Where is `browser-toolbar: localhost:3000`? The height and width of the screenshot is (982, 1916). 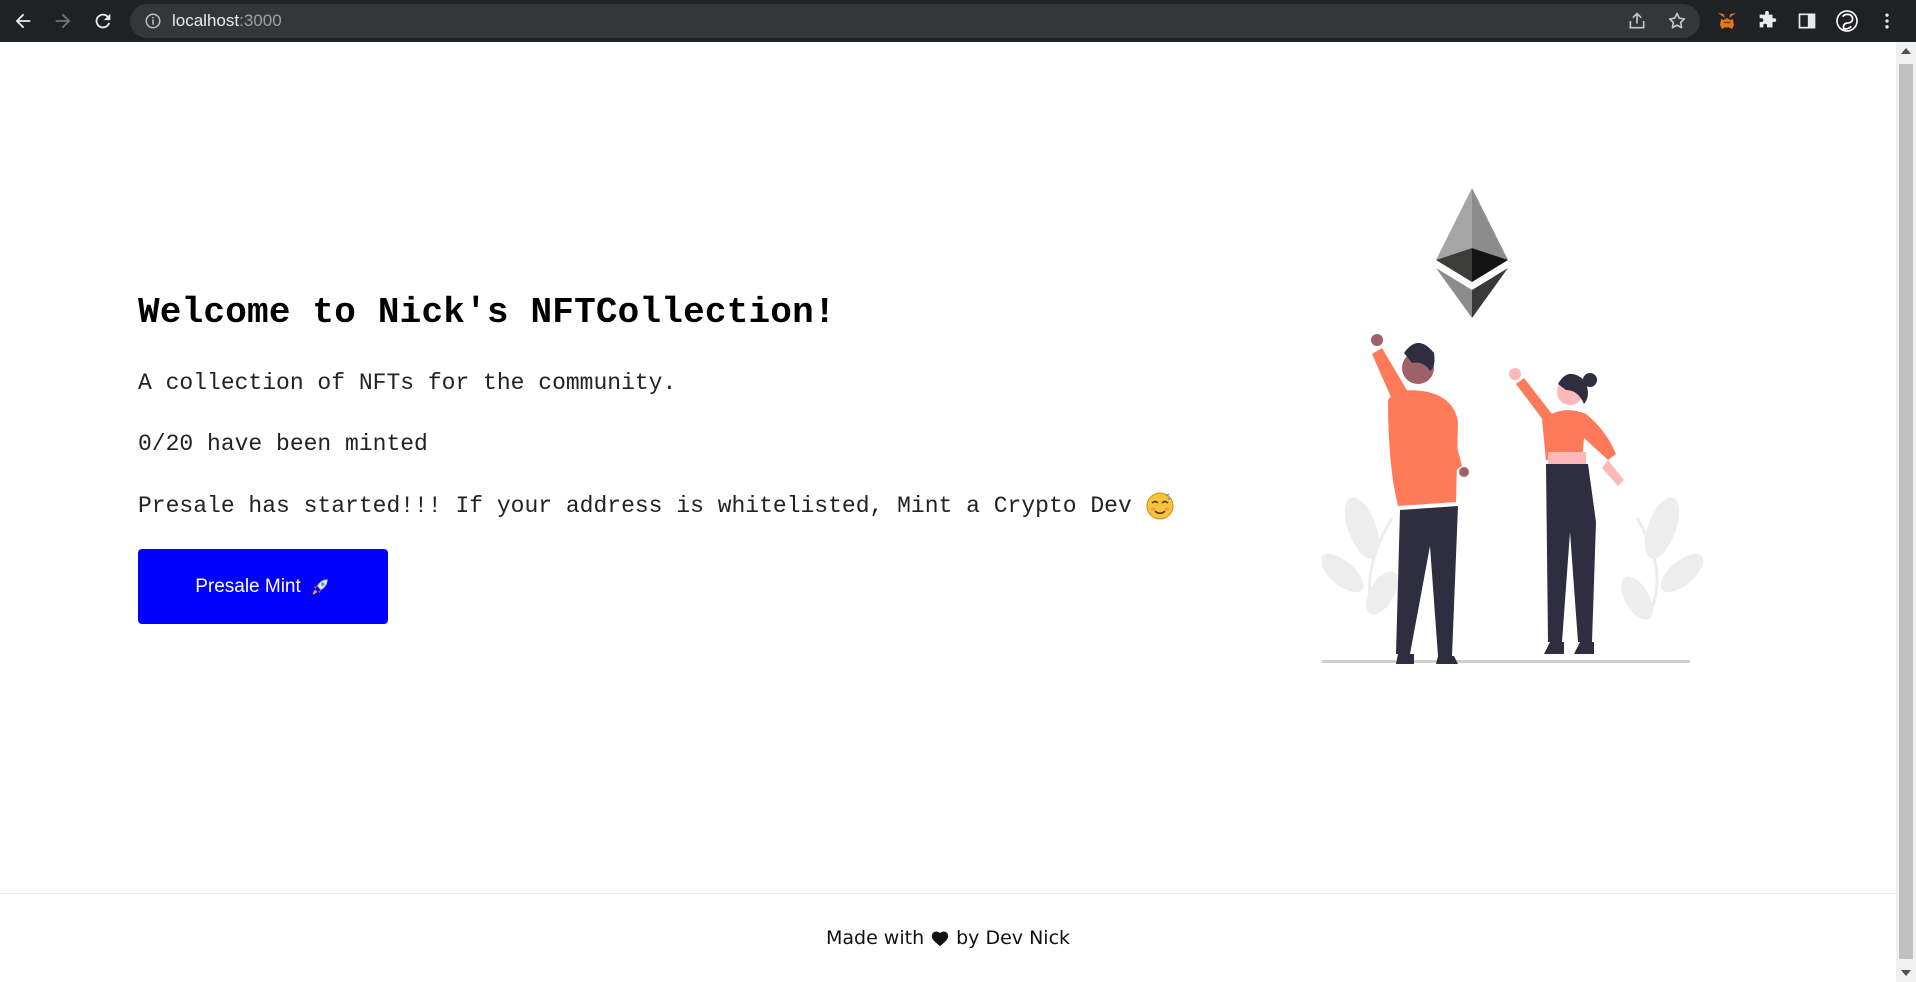
browser-toolbar: localhost:3000 is located at coordinates (958, 21).